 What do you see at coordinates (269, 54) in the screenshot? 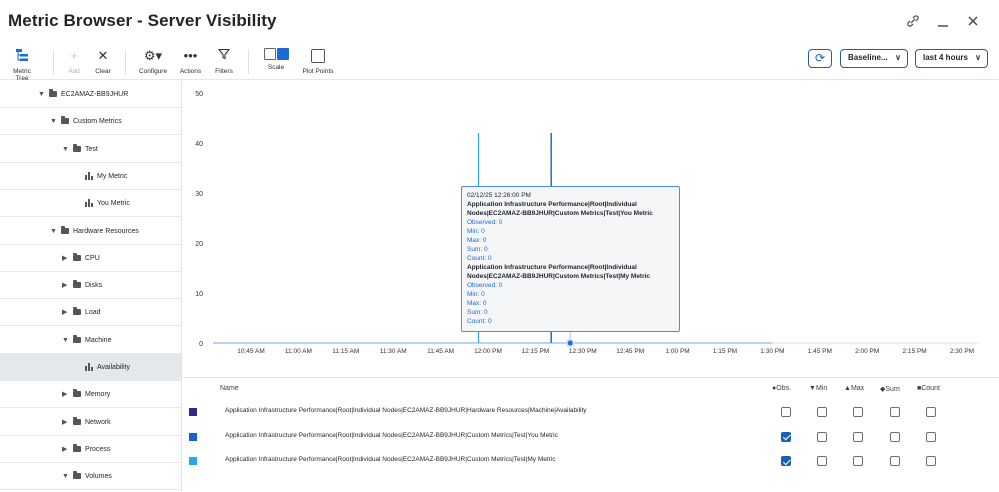
I see `scale-linear-icon` at bounding box center [269, 54].